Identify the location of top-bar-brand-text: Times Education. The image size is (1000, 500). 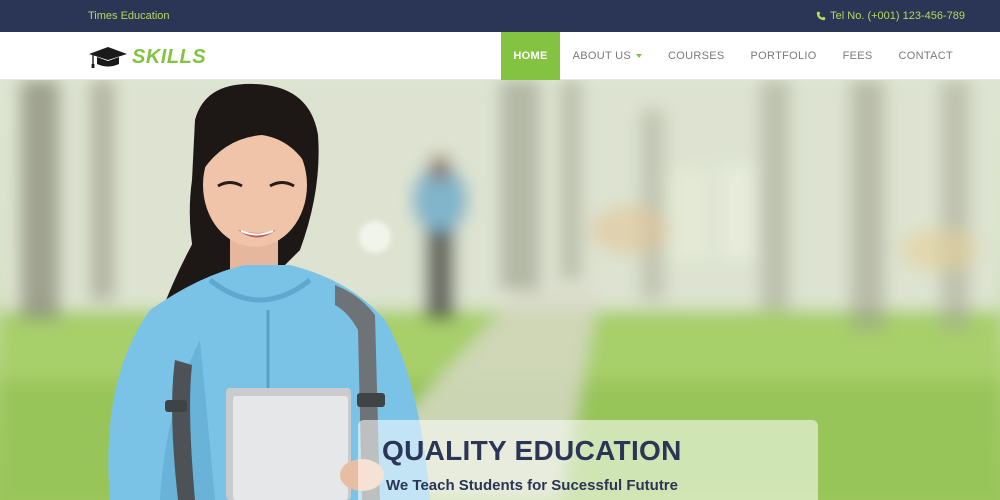
(129, 16).